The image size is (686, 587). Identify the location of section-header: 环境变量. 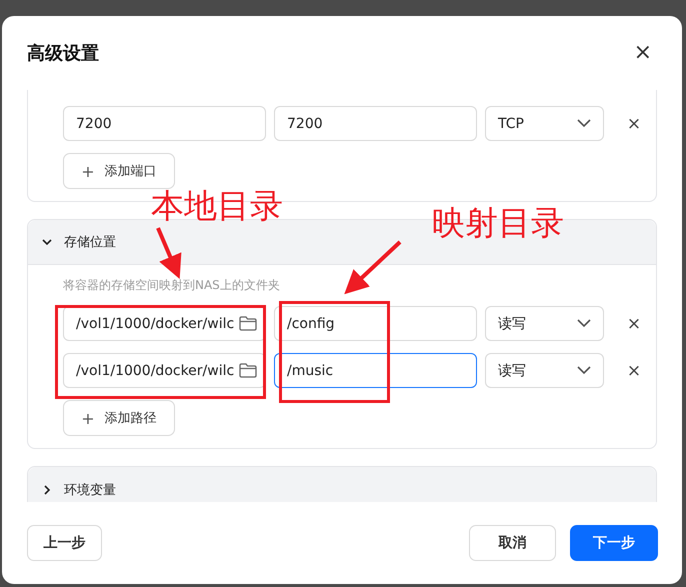
(342, 484).